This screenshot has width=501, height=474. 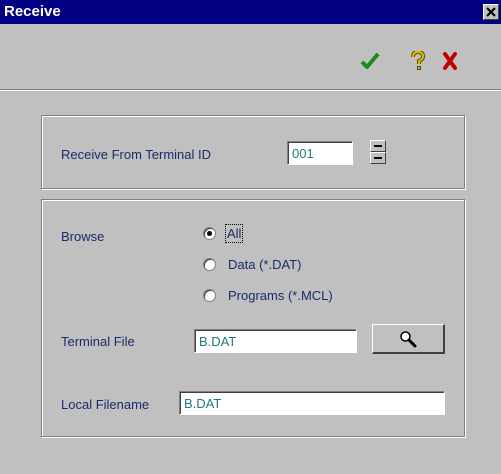 I want to click on local-filename-label: Local Filename, so click(x=105, y=404).